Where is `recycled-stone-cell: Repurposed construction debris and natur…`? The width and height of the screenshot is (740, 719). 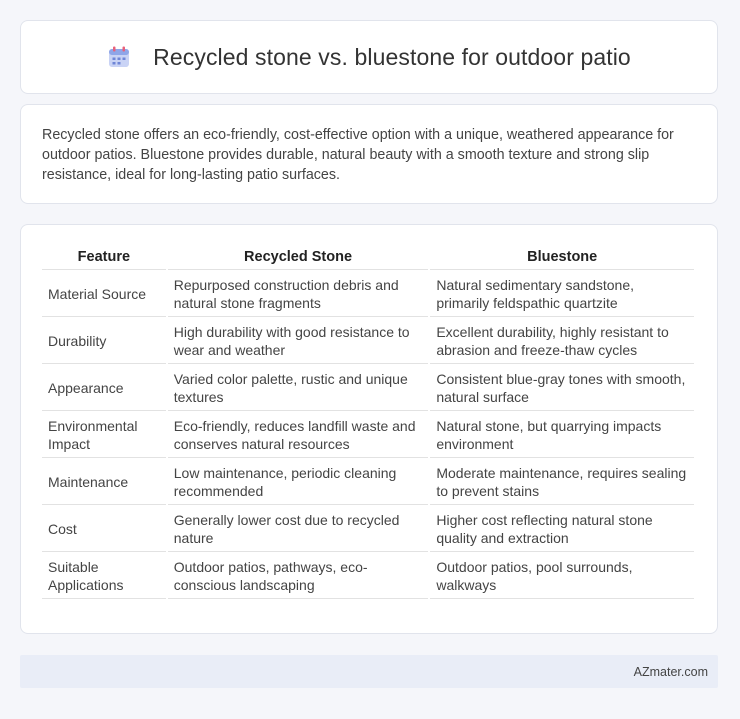 recycled-stone-cell: Repurposed construction debris and natur… is located at coordinates (298, 293).